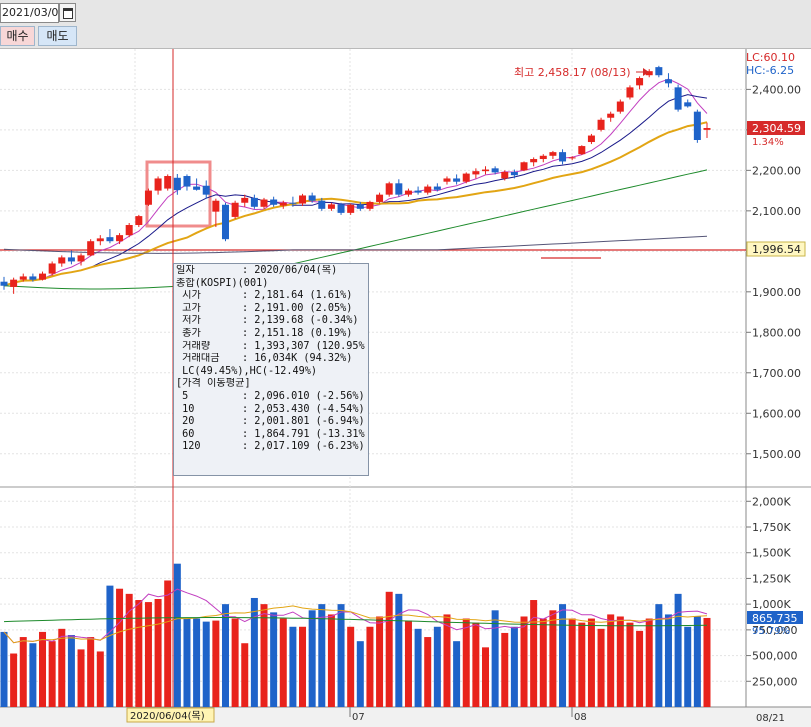  I want to click on x-label-08: 08, so click(580, 717).